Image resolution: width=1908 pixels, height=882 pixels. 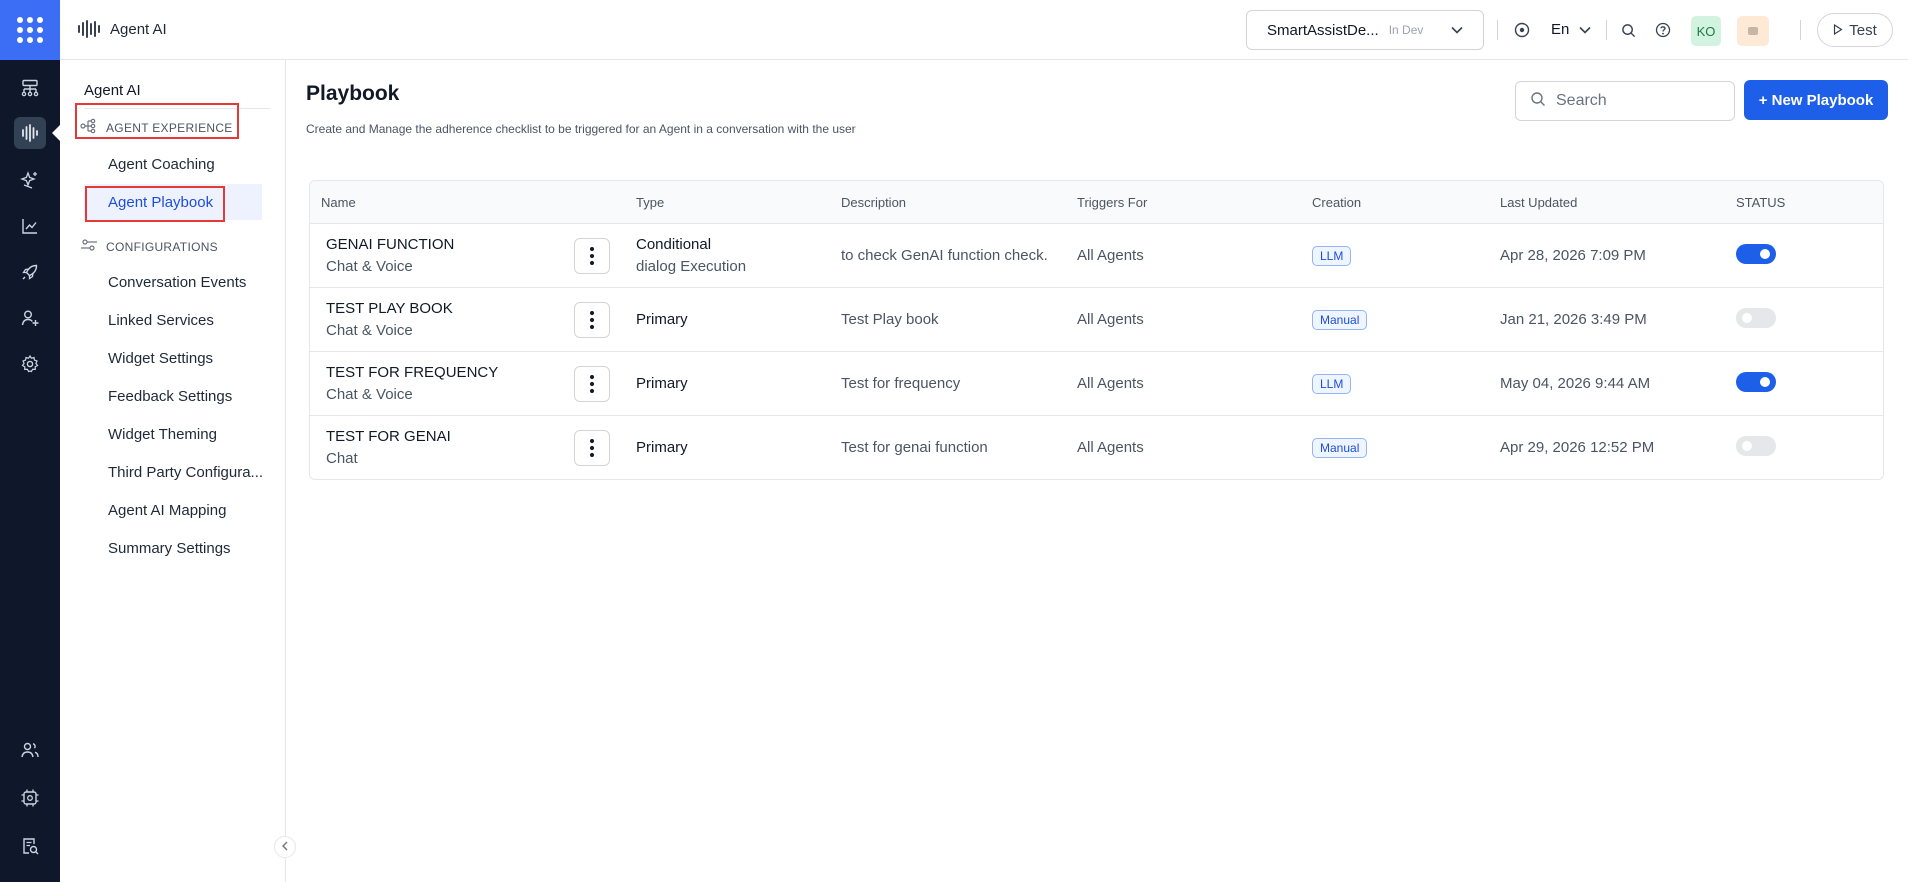 I want to click on app-launcher-button, so click(x=30, y=30).